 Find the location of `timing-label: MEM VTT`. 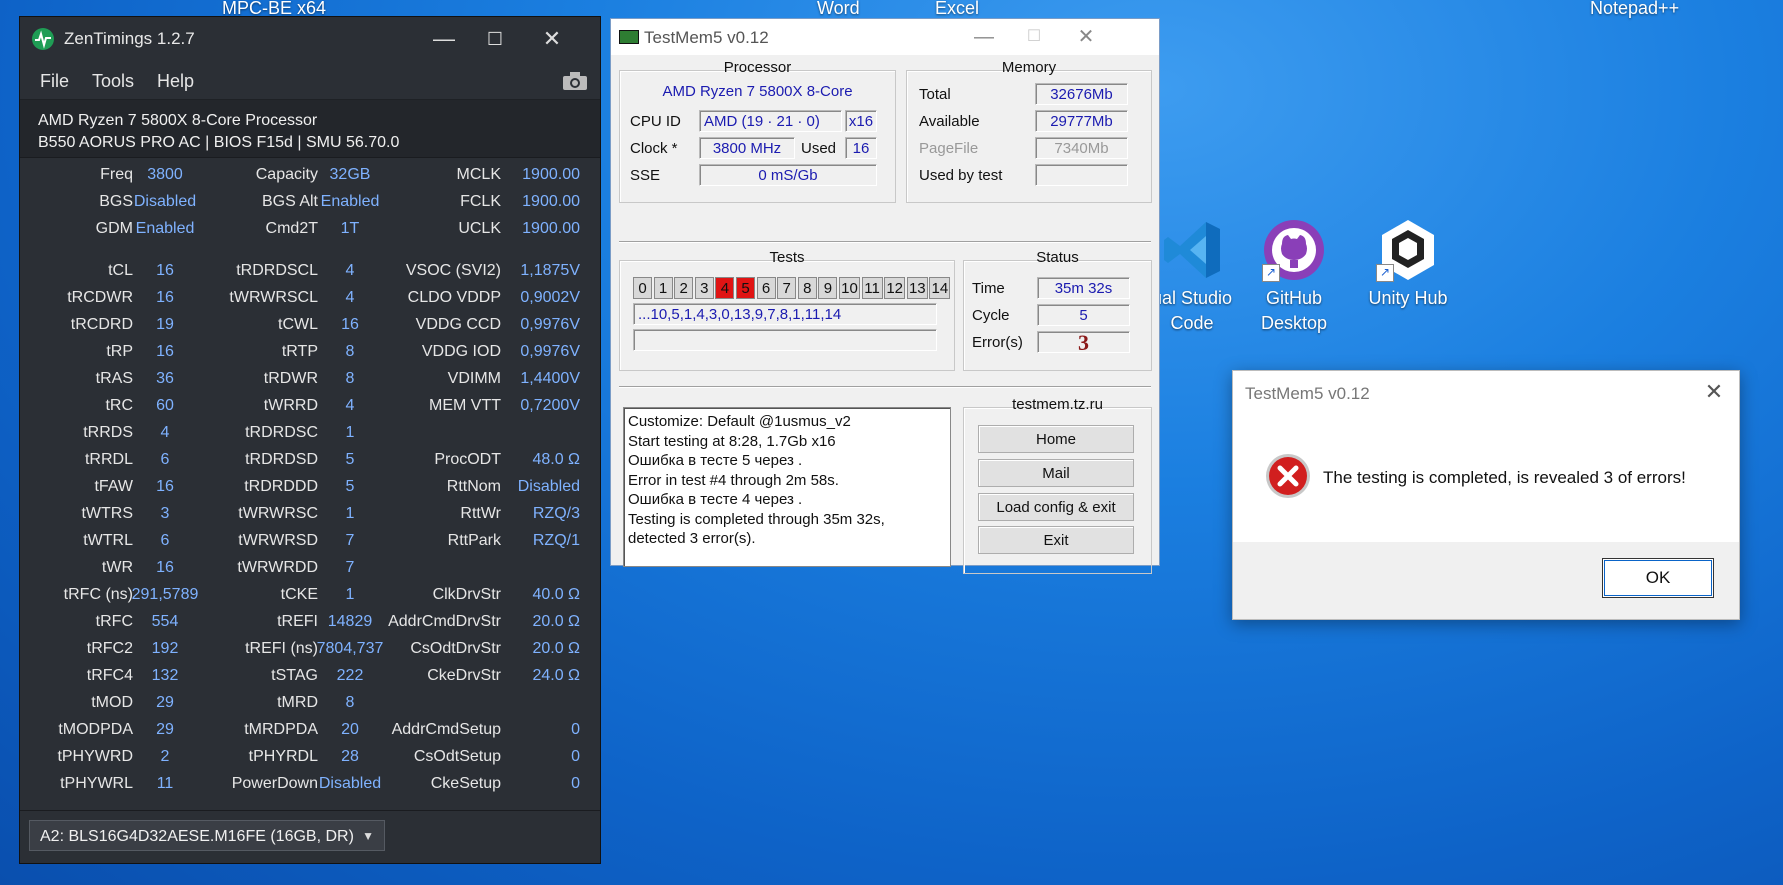

timing-label: MEM VTT is located at coordinates (465, 405).